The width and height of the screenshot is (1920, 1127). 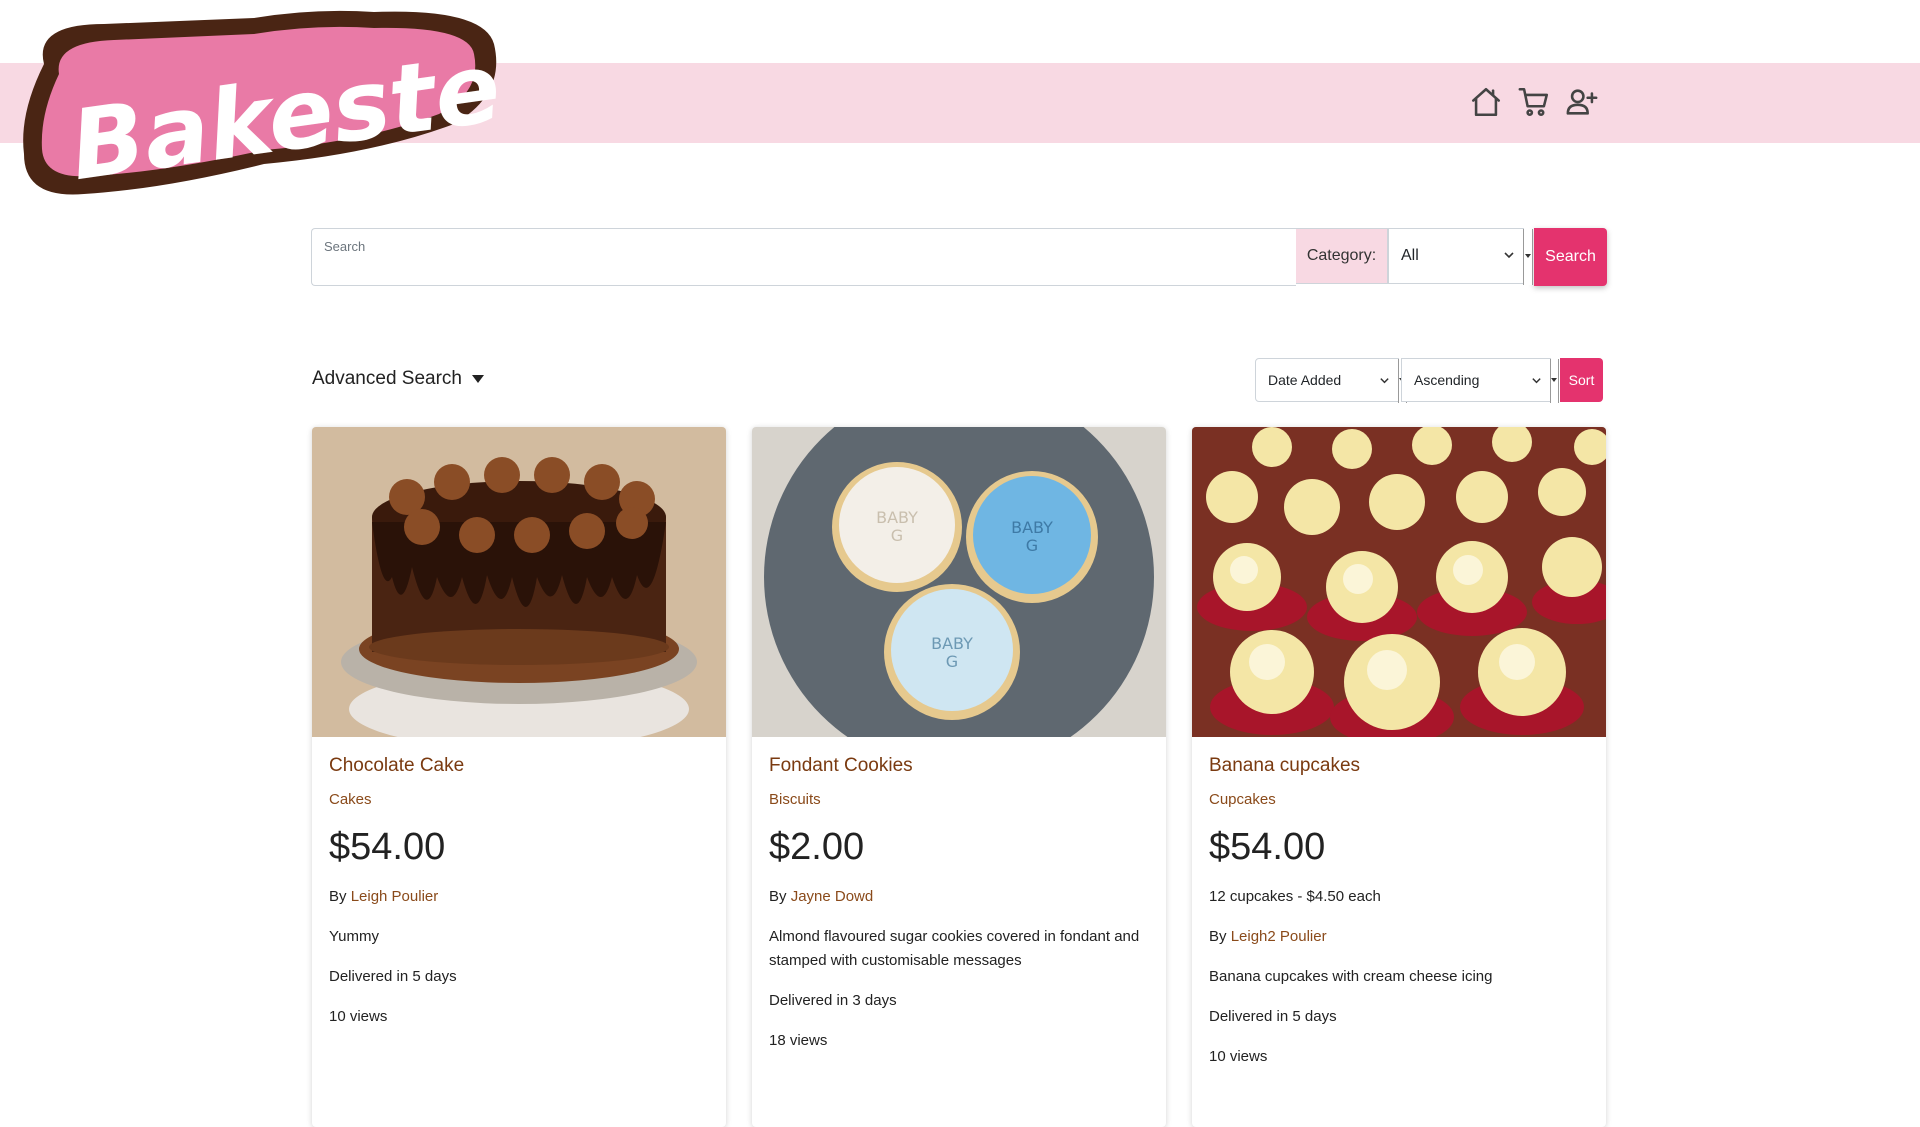 What do you see at coordinates (959, 897) in the screenshot?
I see `seller-line: By Jayne Dowd` at bounding box center [959, 897].